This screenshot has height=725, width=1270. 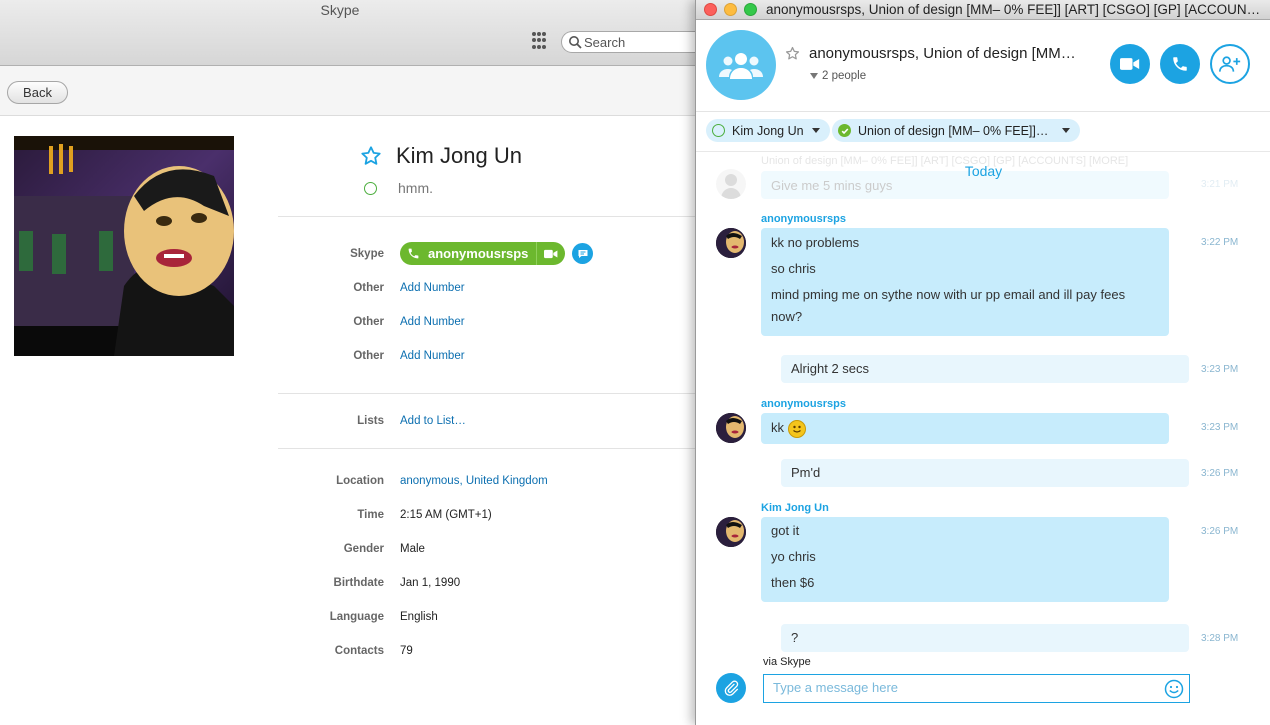 I want to click on compose-area, so click(x=983, y=690).